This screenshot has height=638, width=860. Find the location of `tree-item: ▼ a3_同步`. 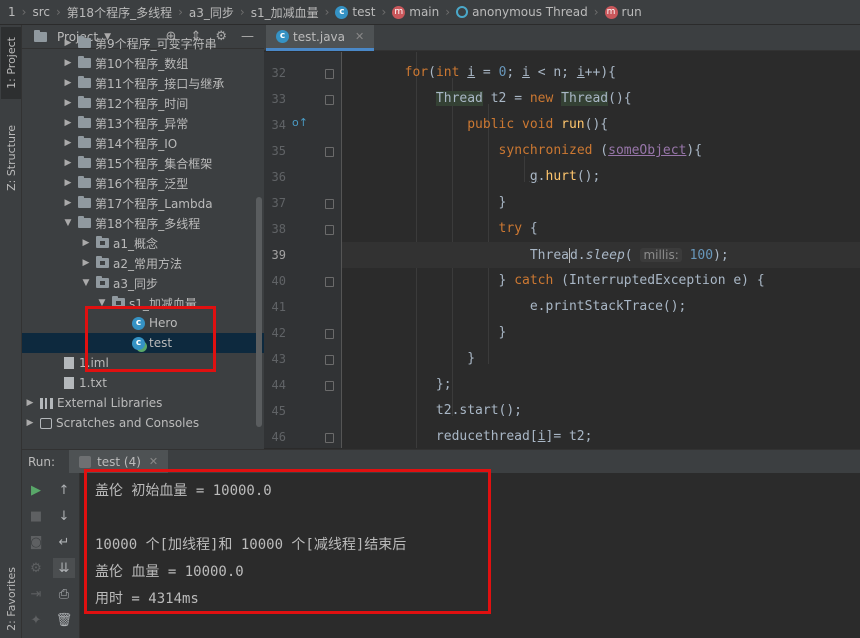

tree-item: ▼ a3_同步 is located at coordinates (143, 283).